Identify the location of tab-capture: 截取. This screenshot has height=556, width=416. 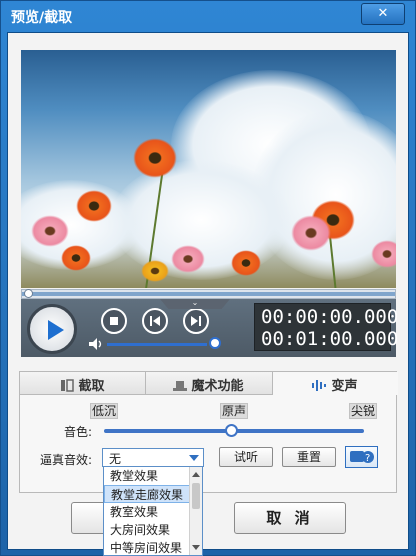
(83, 383).